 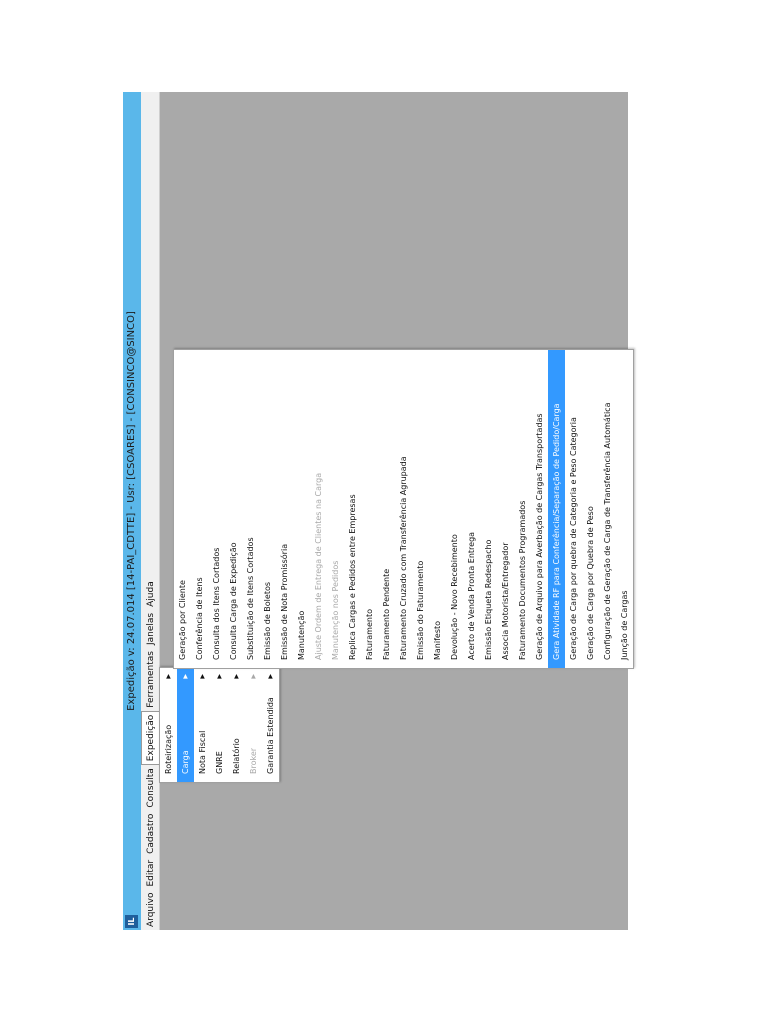 What do you see at coordinates (471, 595) in the screenshot?
I see `menu-item-label: Acerto de Venda Pronta Entrega` at bounding box center [471, 595].